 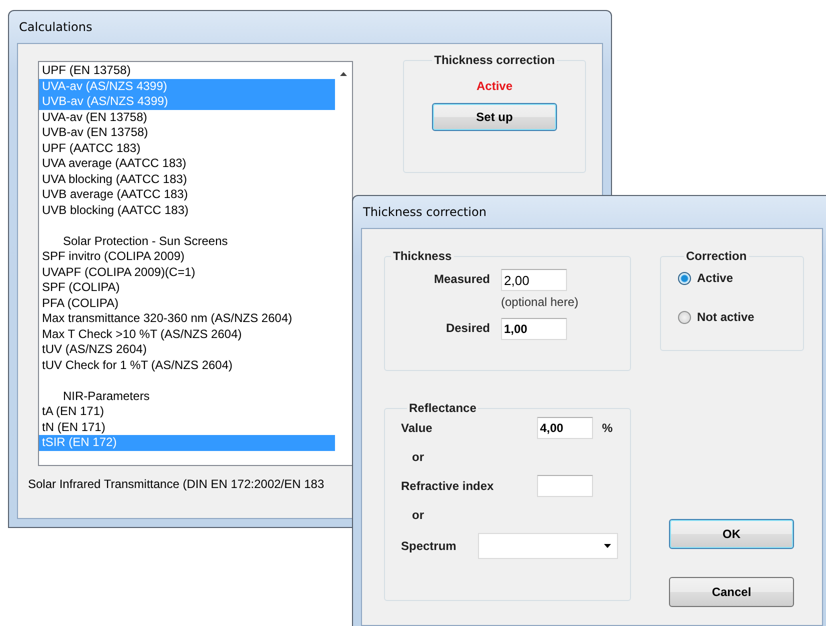 I want to click on list-item: UVB-av (EN 13758), so click(x=187, y=132).